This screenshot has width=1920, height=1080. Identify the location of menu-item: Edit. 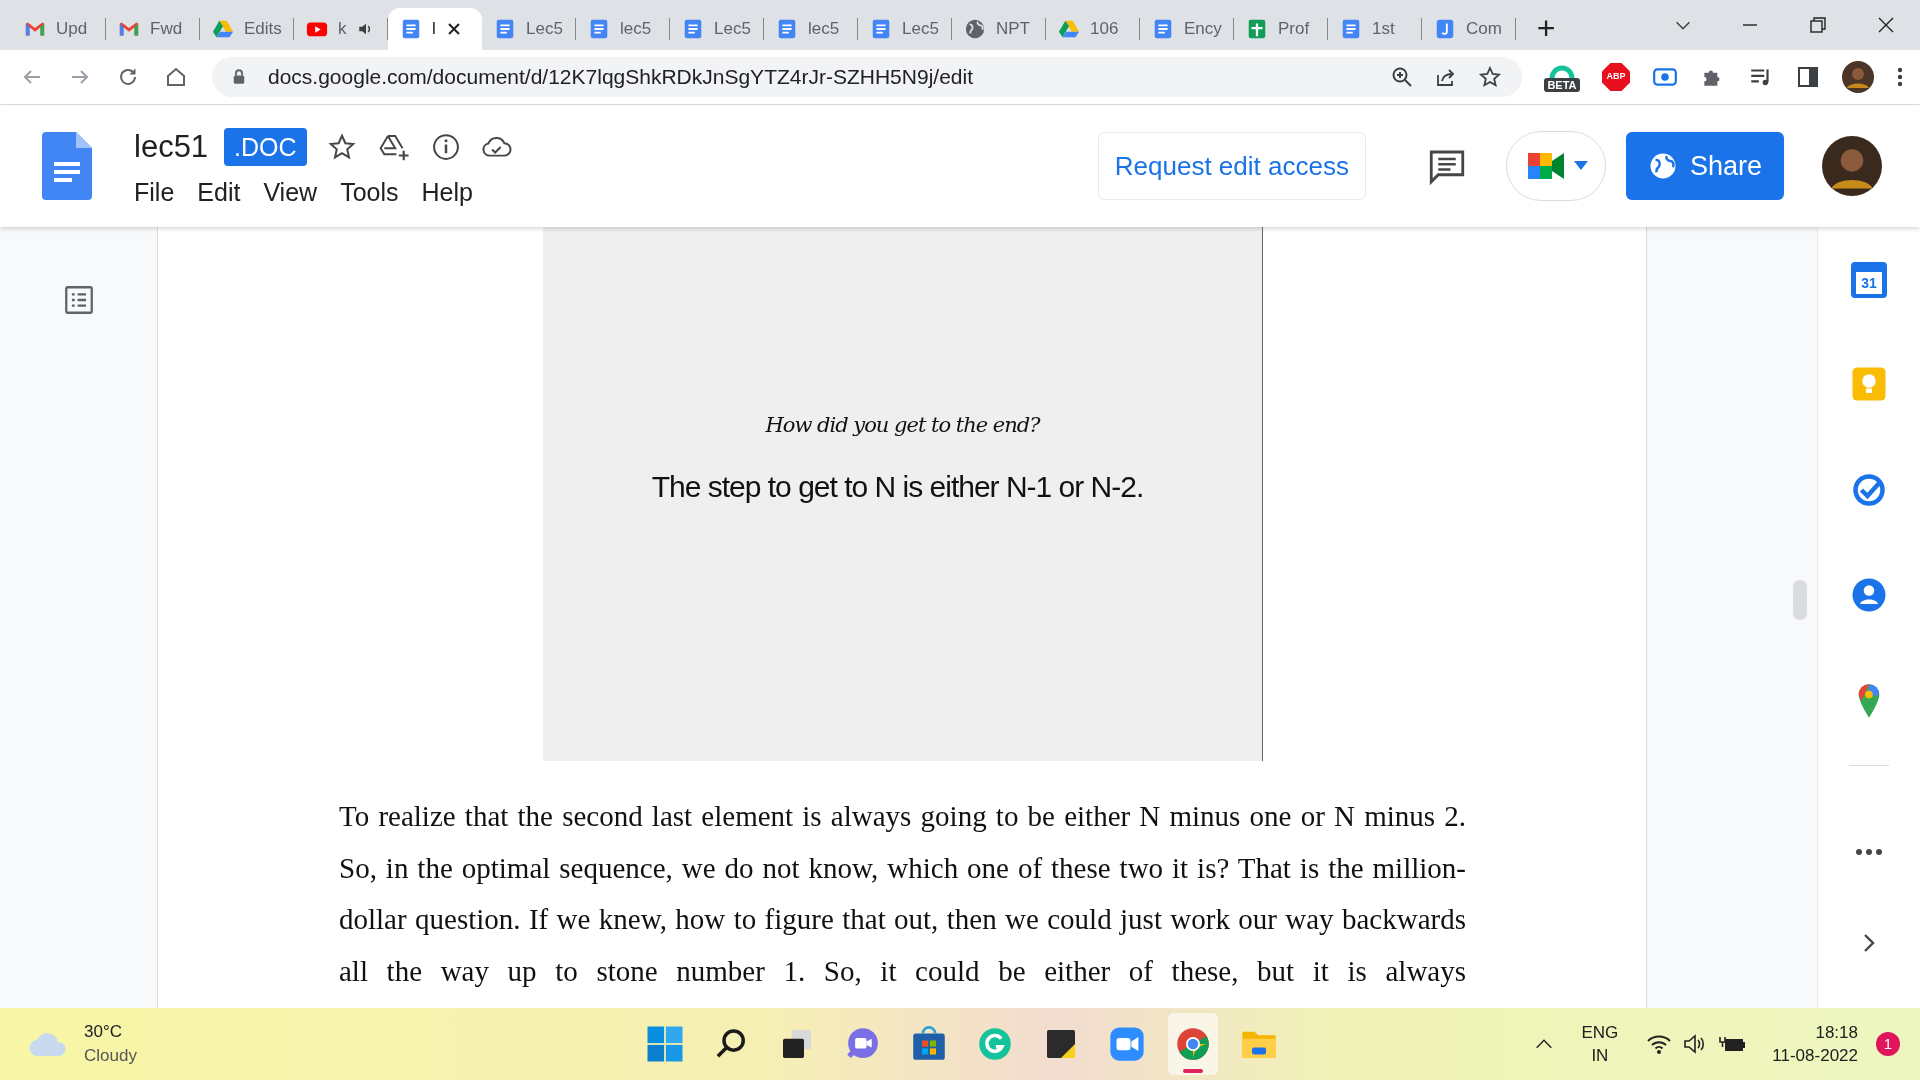
(219, 192).